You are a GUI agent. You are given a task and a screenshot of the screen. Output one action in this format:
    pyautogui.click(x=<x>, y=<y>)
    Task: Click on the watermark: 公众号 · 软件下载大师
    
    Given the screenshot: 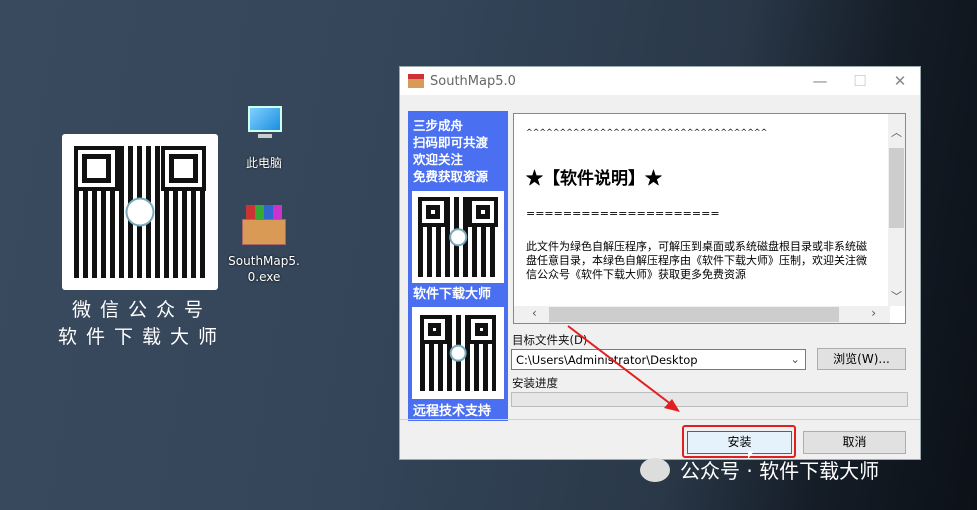 What is the action you would take?
    pyautogui.click(x=759, y=469)
    